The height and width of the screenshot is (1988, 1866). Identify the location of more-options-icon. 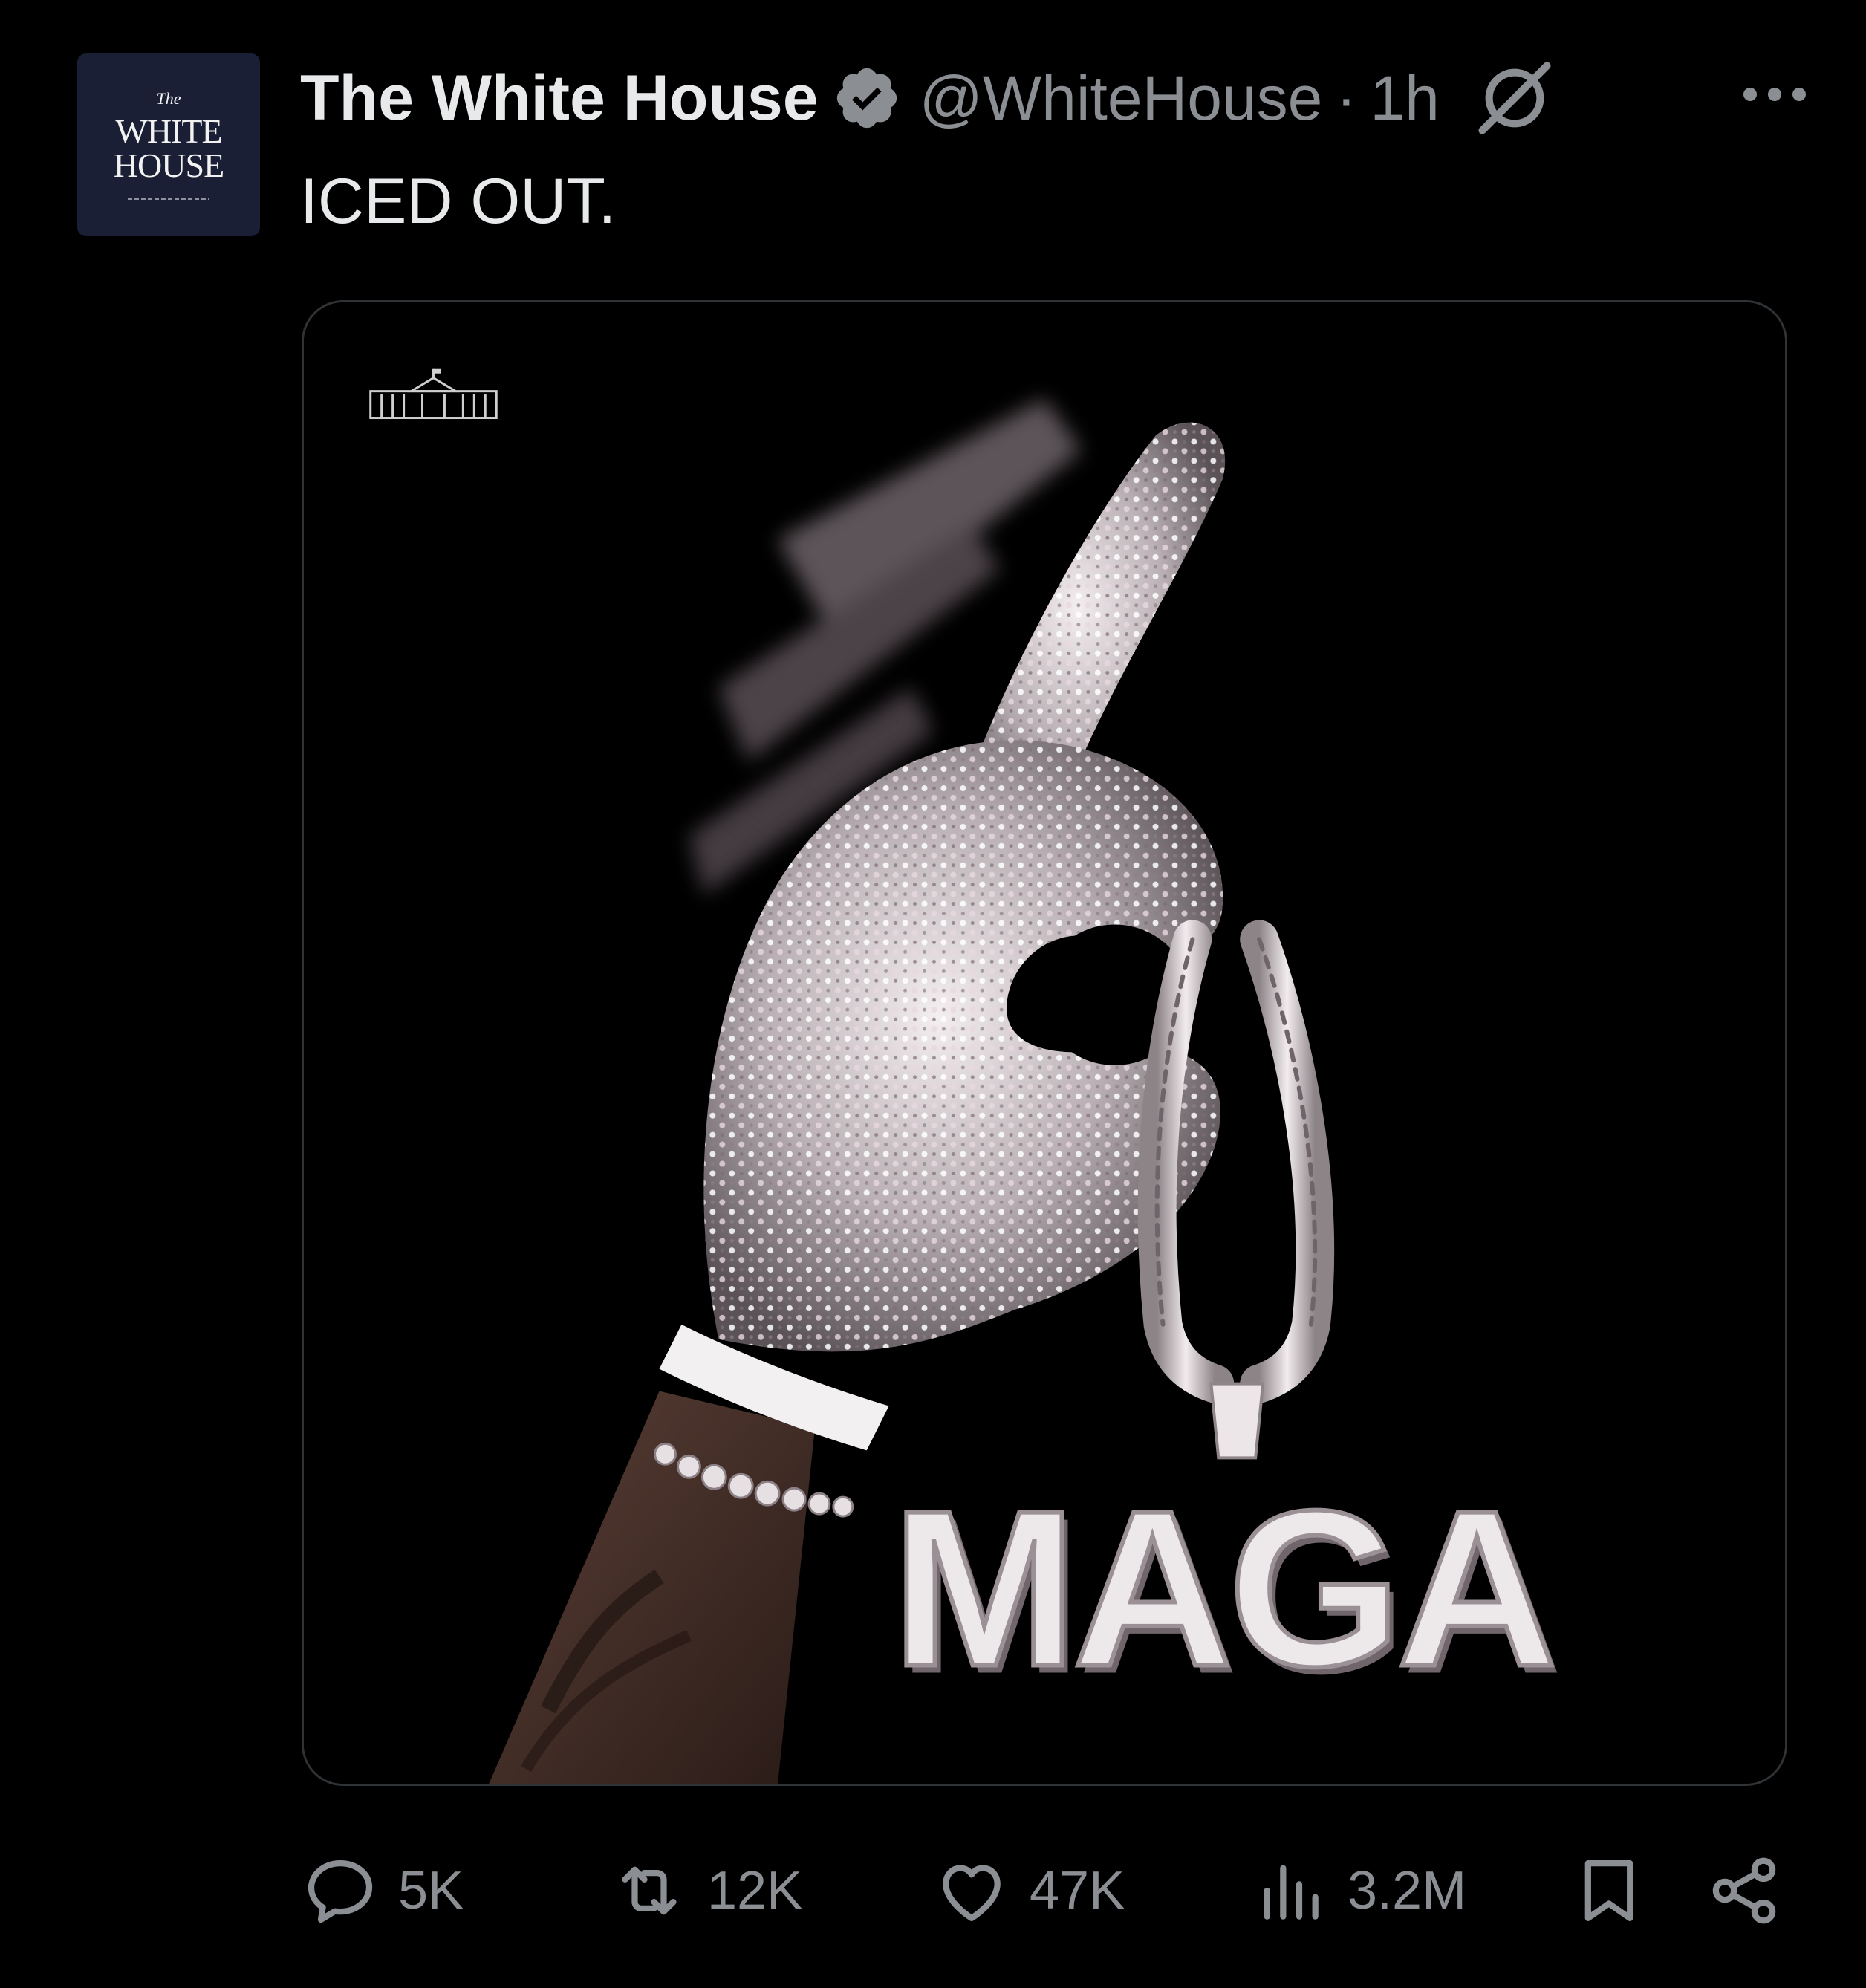
(1774, 94).